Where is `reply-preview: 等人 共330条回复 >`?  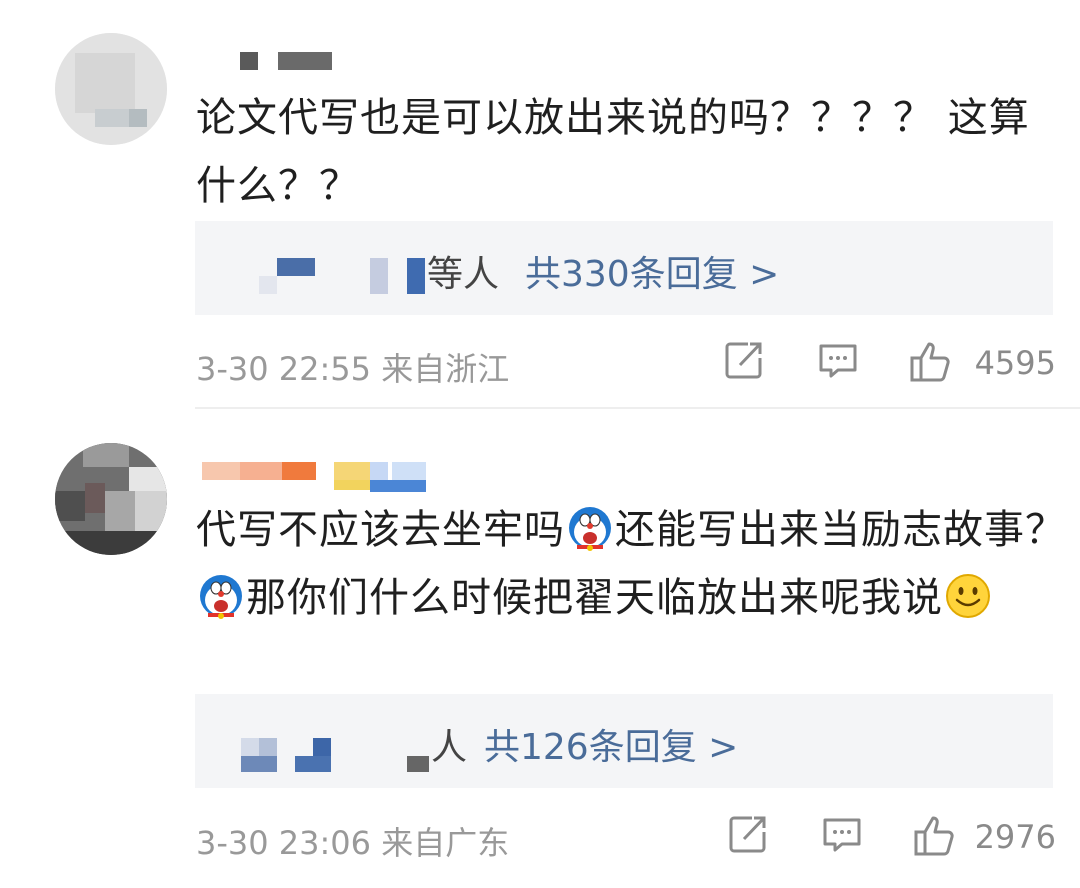
reply-preview: 等人 共330条回复 > is located at coordinates (624, 268).